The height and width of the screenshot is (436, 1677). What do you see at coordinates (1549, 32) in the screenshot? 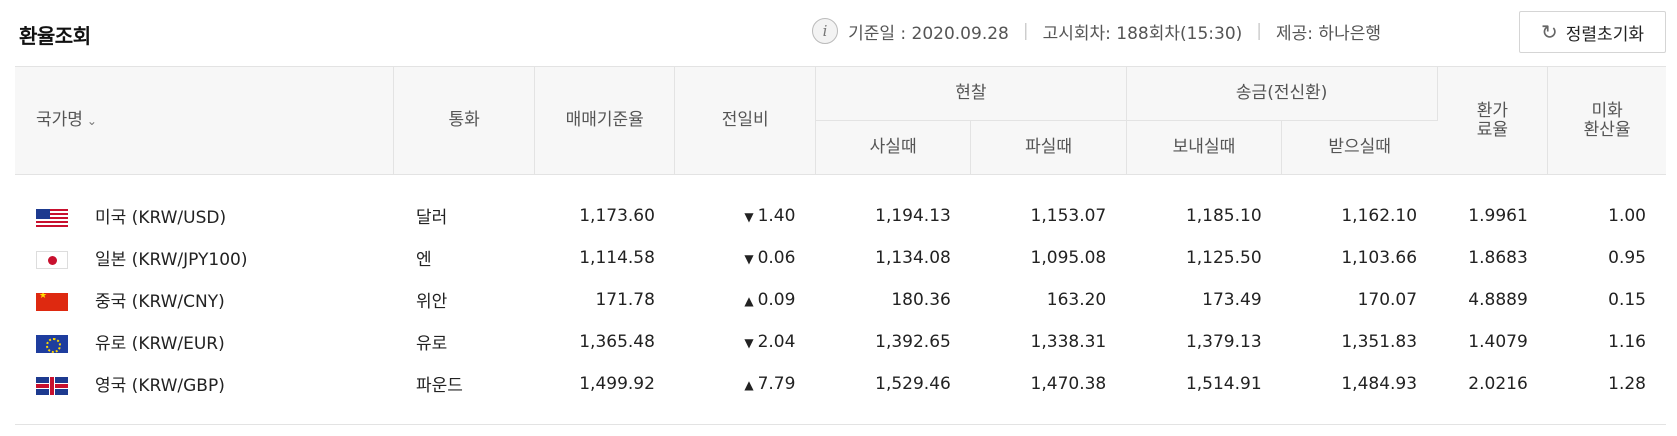
I see `refresh-icon: ↻` at bounding box center [1549, 32].